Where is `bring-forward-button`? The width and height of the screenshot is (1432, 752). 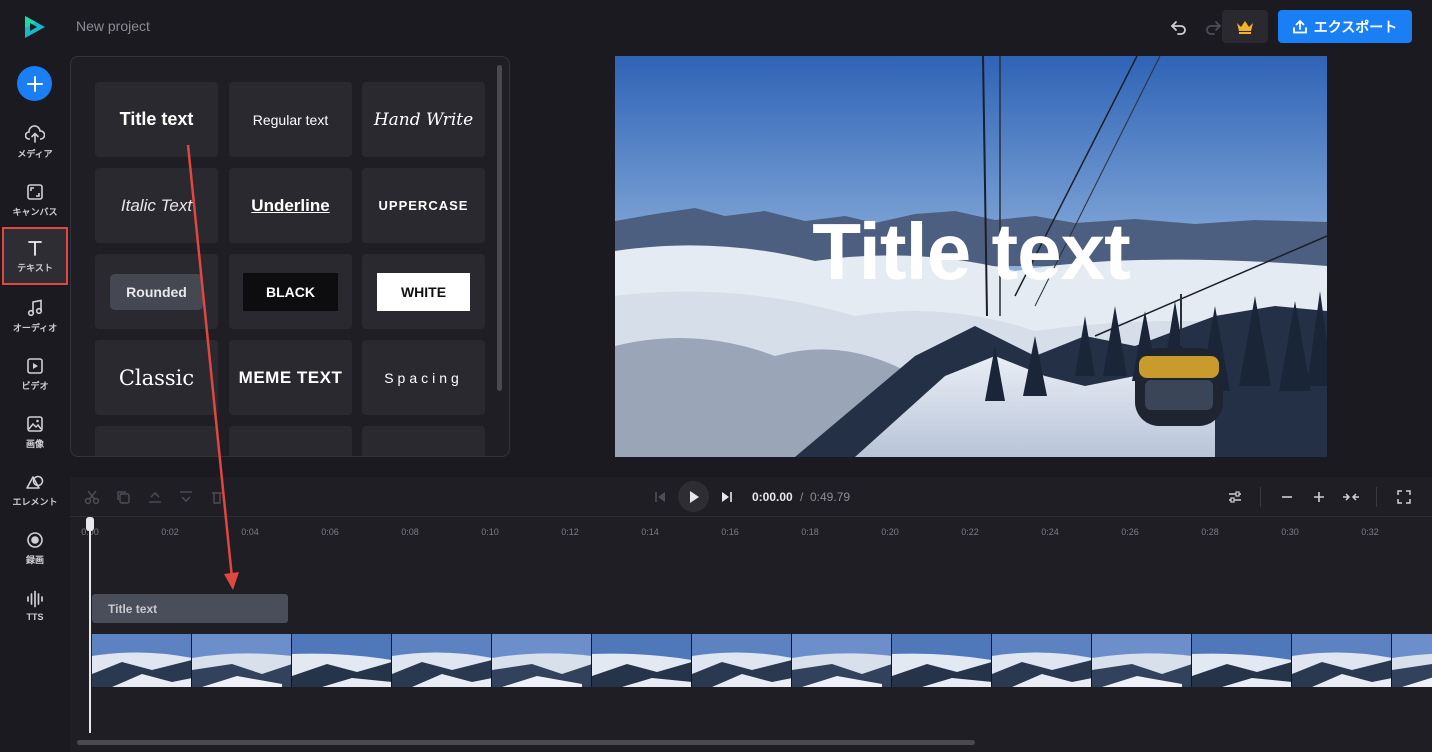
bring-forward-button is located at coordinates (155, 497).